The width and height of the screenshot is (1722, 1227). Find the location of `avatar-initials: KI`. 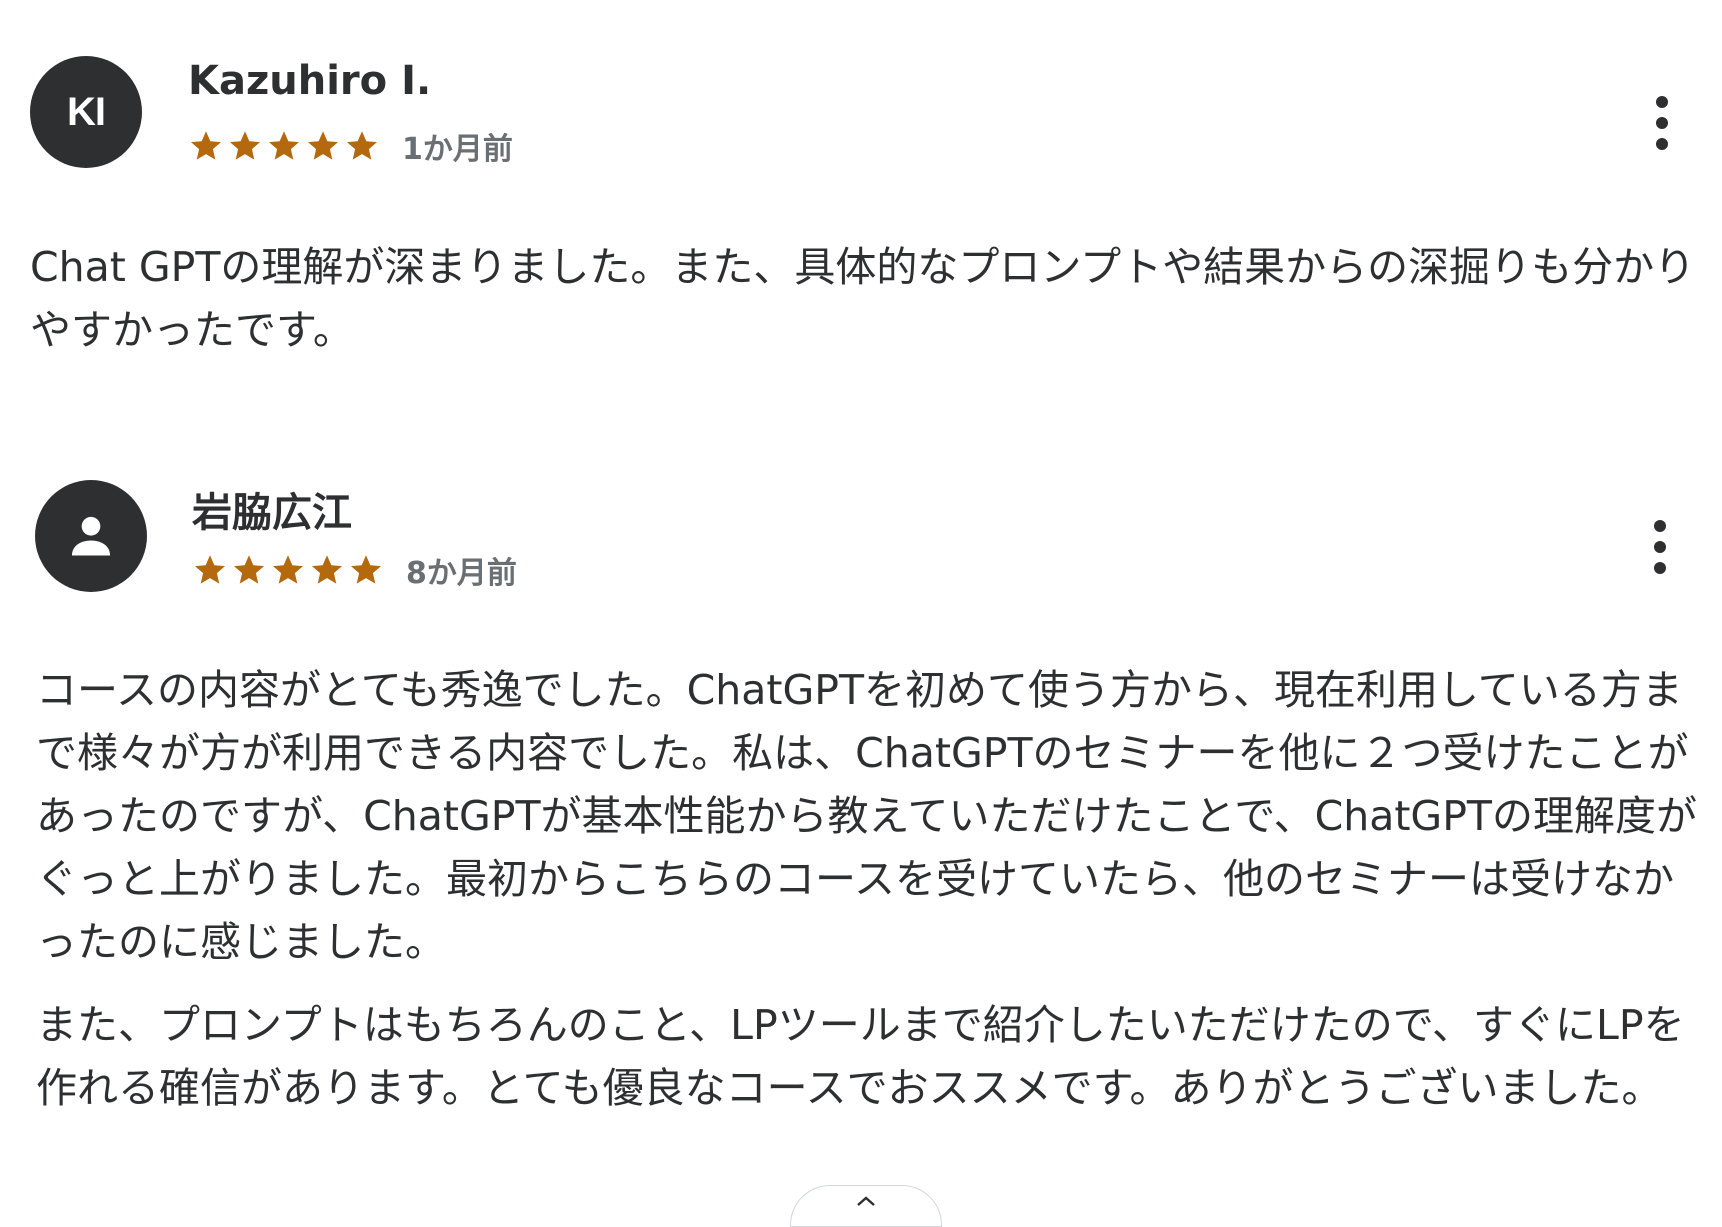

avatar-initials: KI is located at coordinates (86, 111).